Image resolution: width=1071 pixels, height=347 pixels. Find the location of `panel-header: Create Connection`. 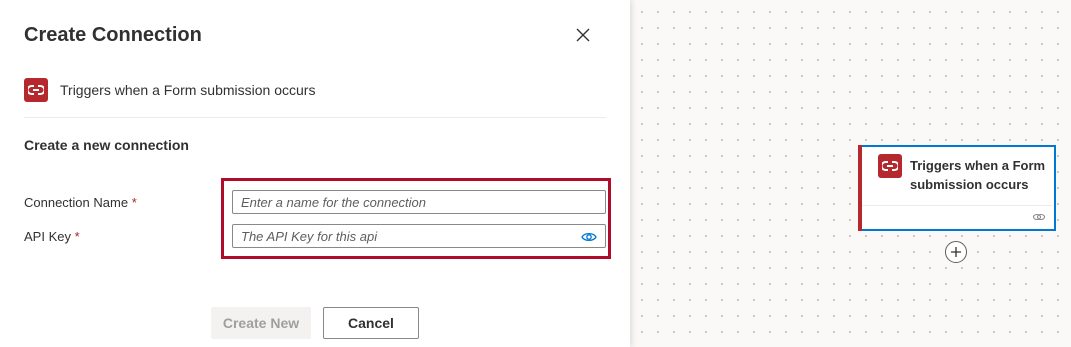

panel-header: Create Connection is located at coordinates (315, 36).